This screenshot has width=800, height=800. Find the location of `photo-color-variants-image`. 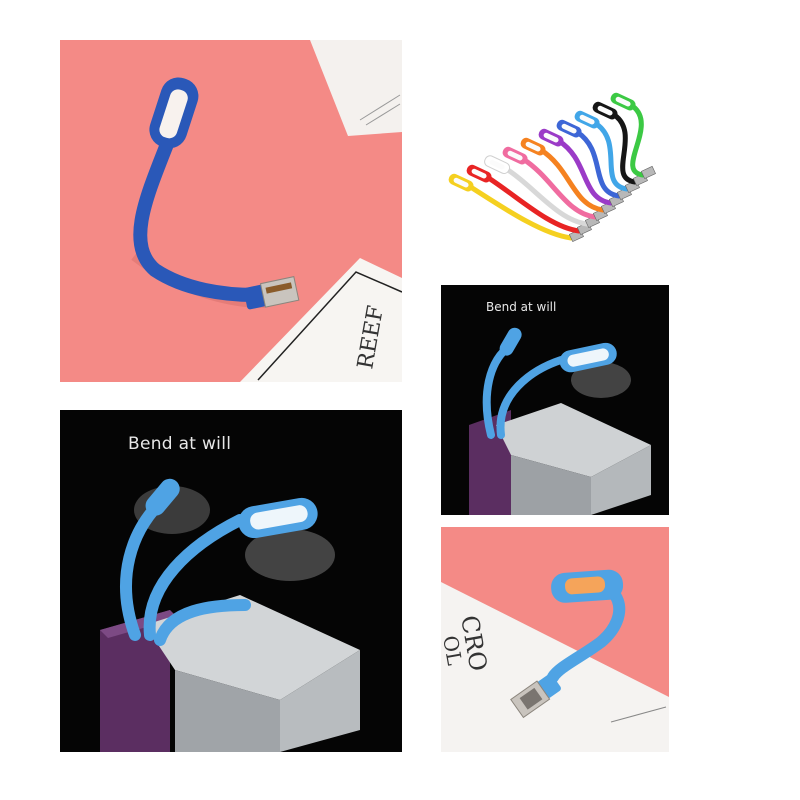

photo-color-variants-image is located at coordinates (555, 170).